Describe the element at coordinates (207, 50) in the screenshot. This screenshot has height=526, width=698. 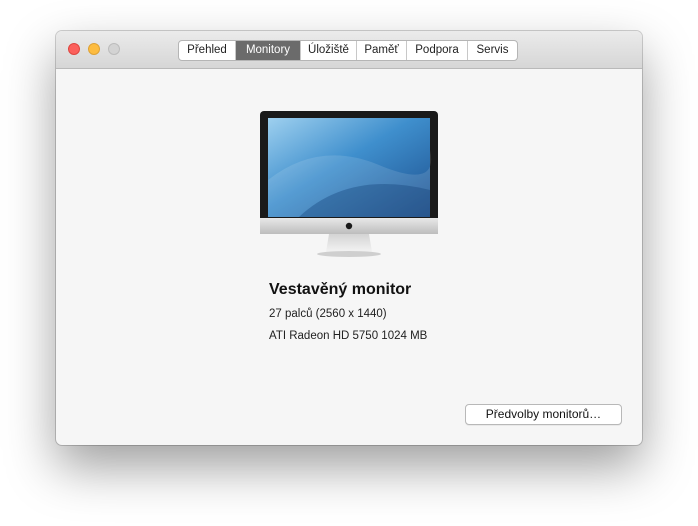
I see `tab-prehled: Přehled` at that location.